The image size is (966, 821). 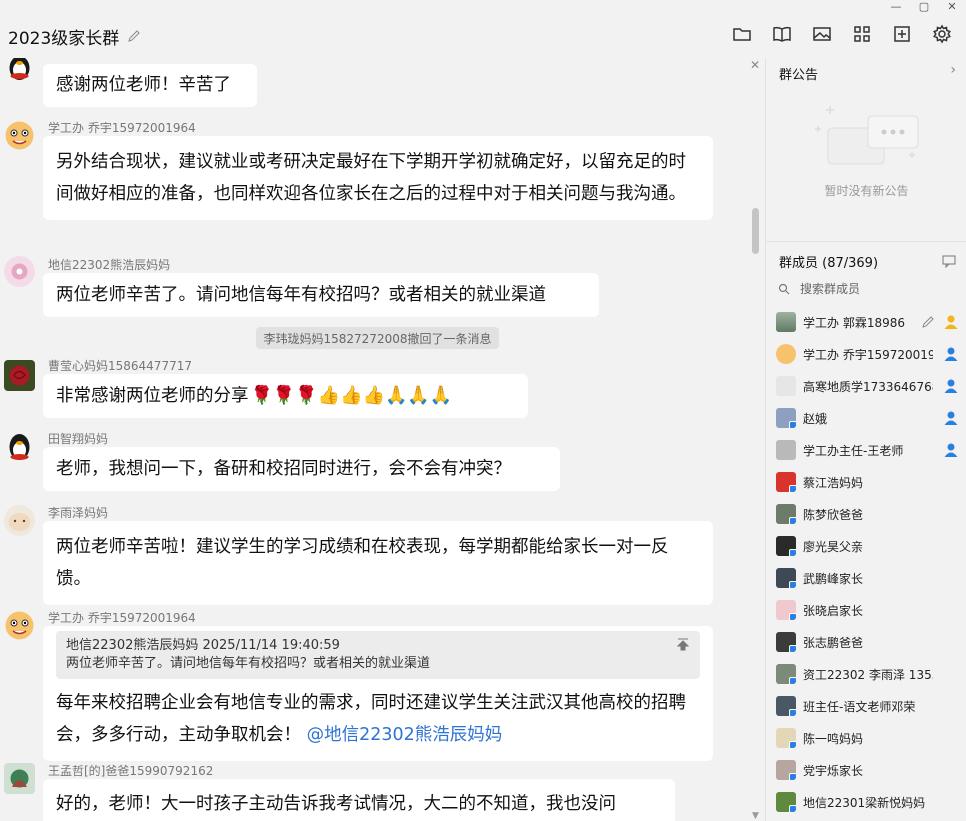 I want to click on folder-icon, so click(x=742, y=34).